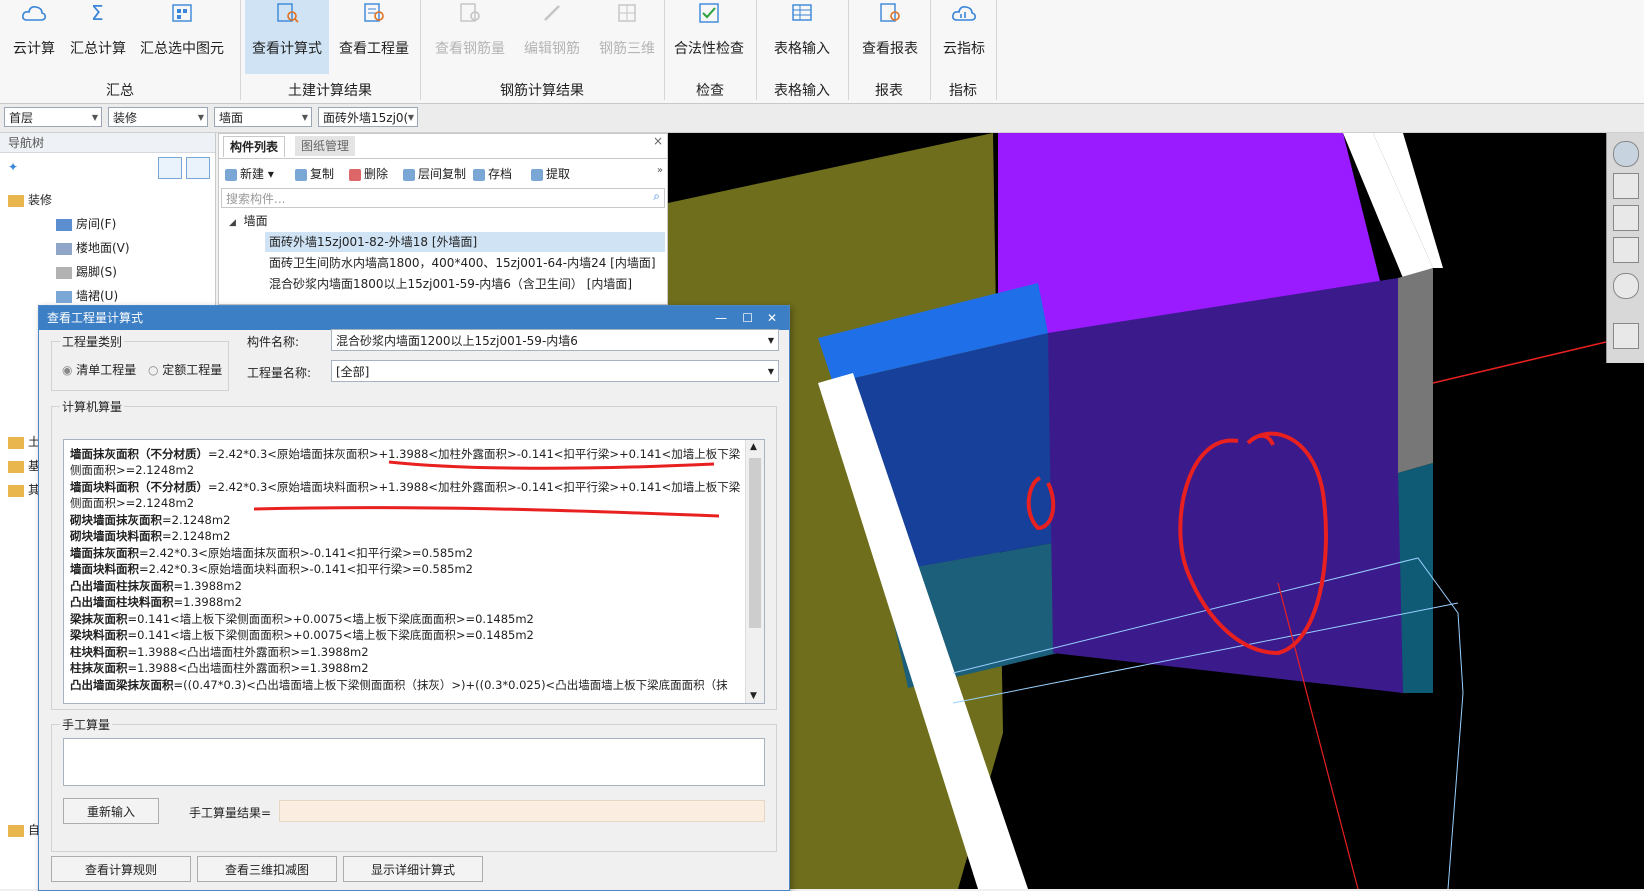  I want to click on rebar-3d-button: 钢筋三维, so click(627, 37).